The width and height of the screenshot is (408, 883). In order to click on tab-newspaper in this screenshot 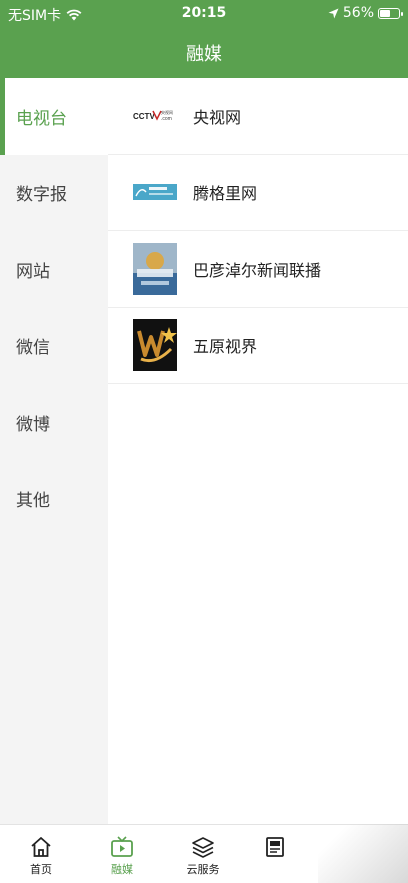, I will do `click(275, 848)`.